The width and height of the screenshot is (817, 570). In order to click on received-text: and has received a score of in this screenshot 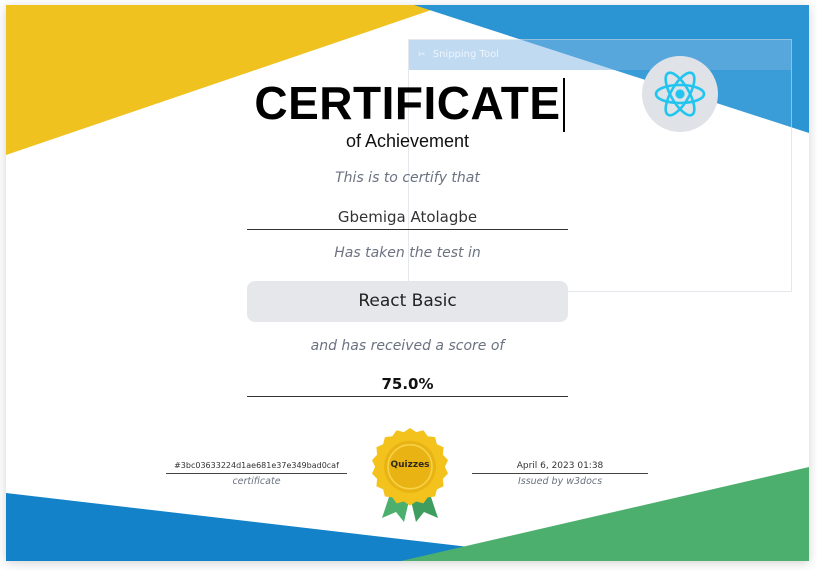, I will do `click(407, 346)`.